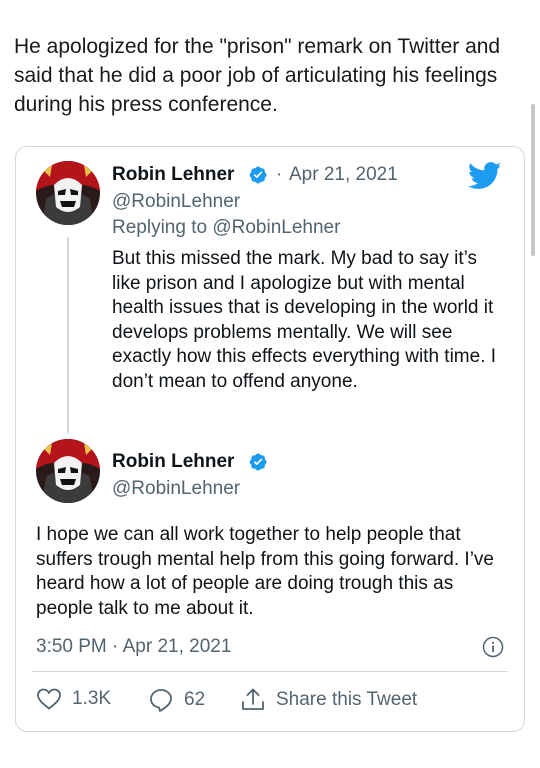 The height and width of the screenshot is (768, 540). Describe the element at coordinates (533, 180) in the screenshot. I see `scrollbar` at that location.